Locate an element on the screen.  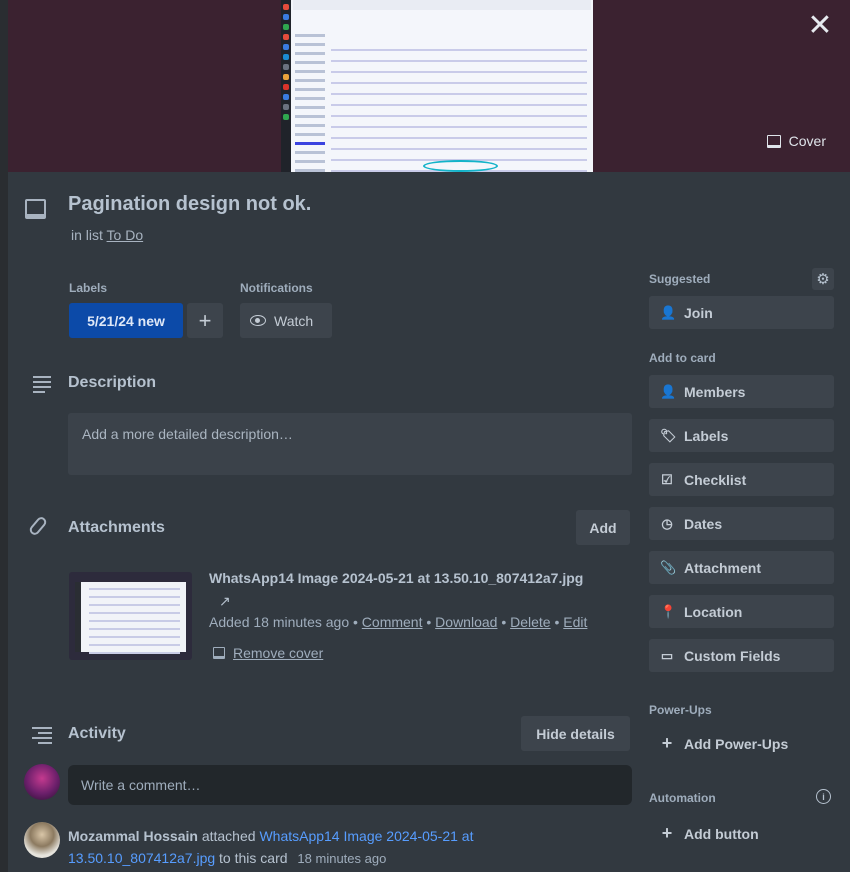
gear-icon: ⚙ is located at coordinates (823, 279).